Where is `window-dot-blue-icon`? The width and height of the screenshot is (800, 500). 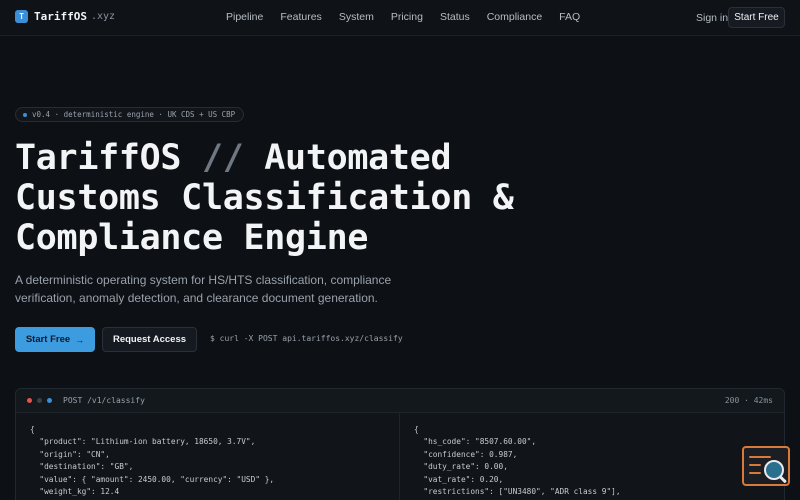
window-dot-blue-icon is located at coordinates (49, 400).